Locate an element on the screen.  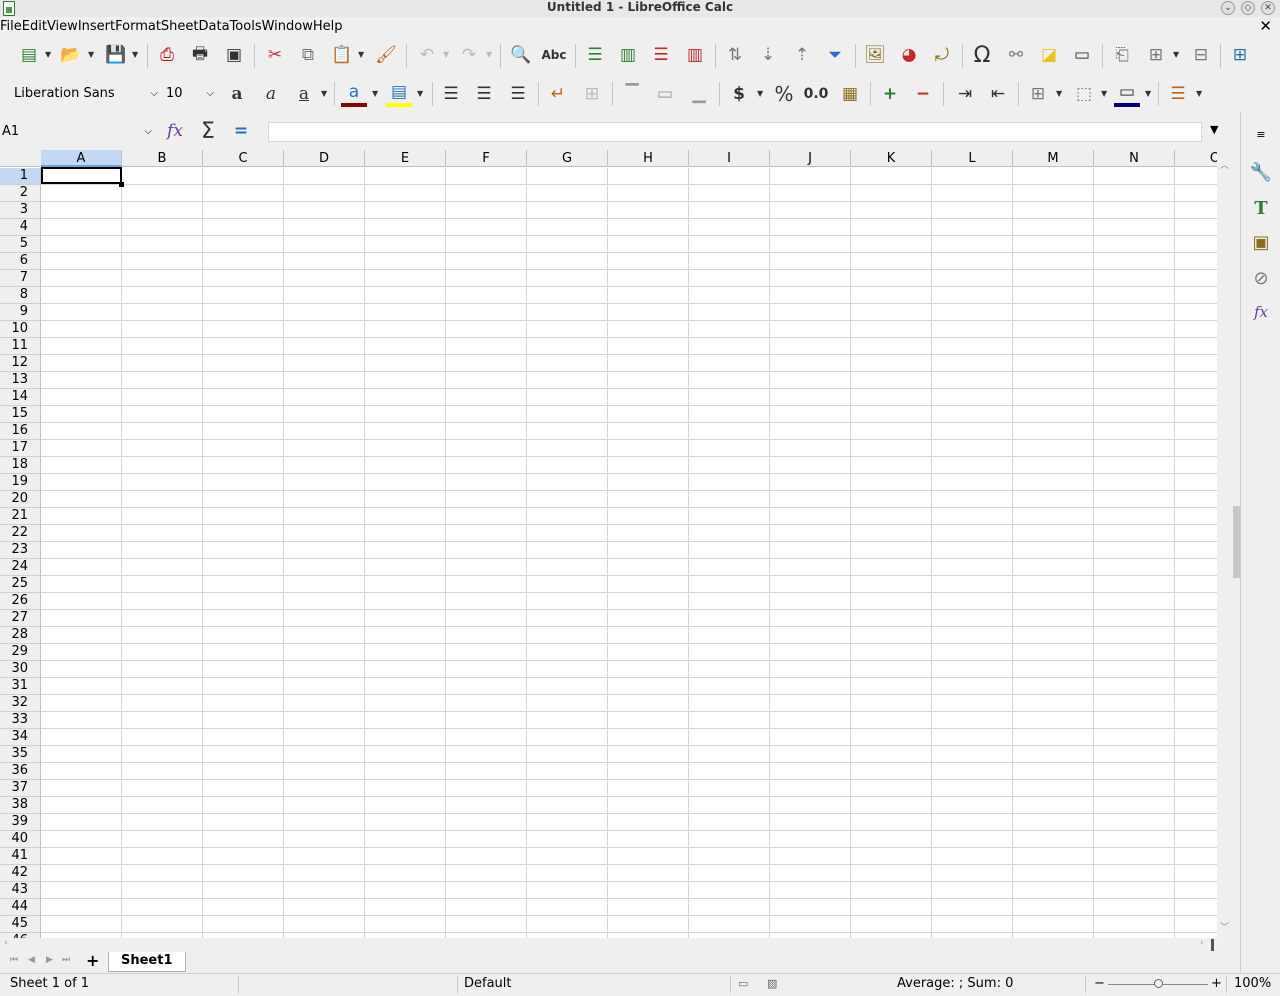
background-color-icon: ▤ is located at coordinates (399, 94).